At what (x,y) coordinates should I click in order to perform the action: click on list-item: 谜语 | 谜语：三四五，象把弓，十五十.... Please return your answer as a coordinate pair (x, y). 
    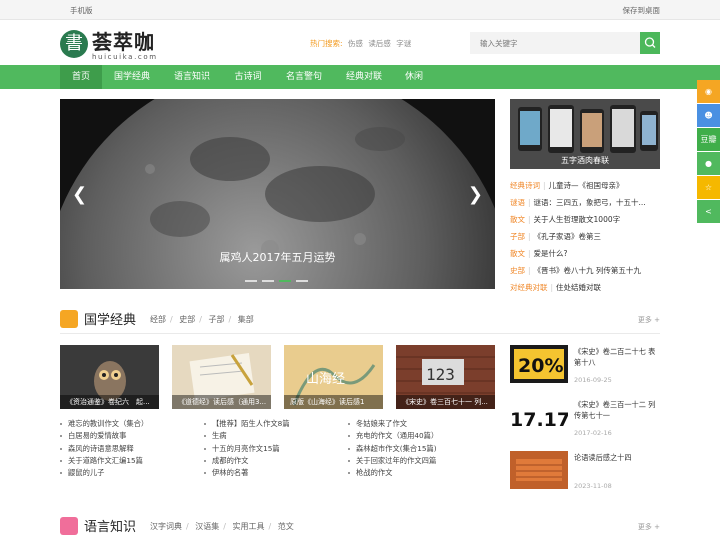
    Looking at the image, I should click on (585, 202).